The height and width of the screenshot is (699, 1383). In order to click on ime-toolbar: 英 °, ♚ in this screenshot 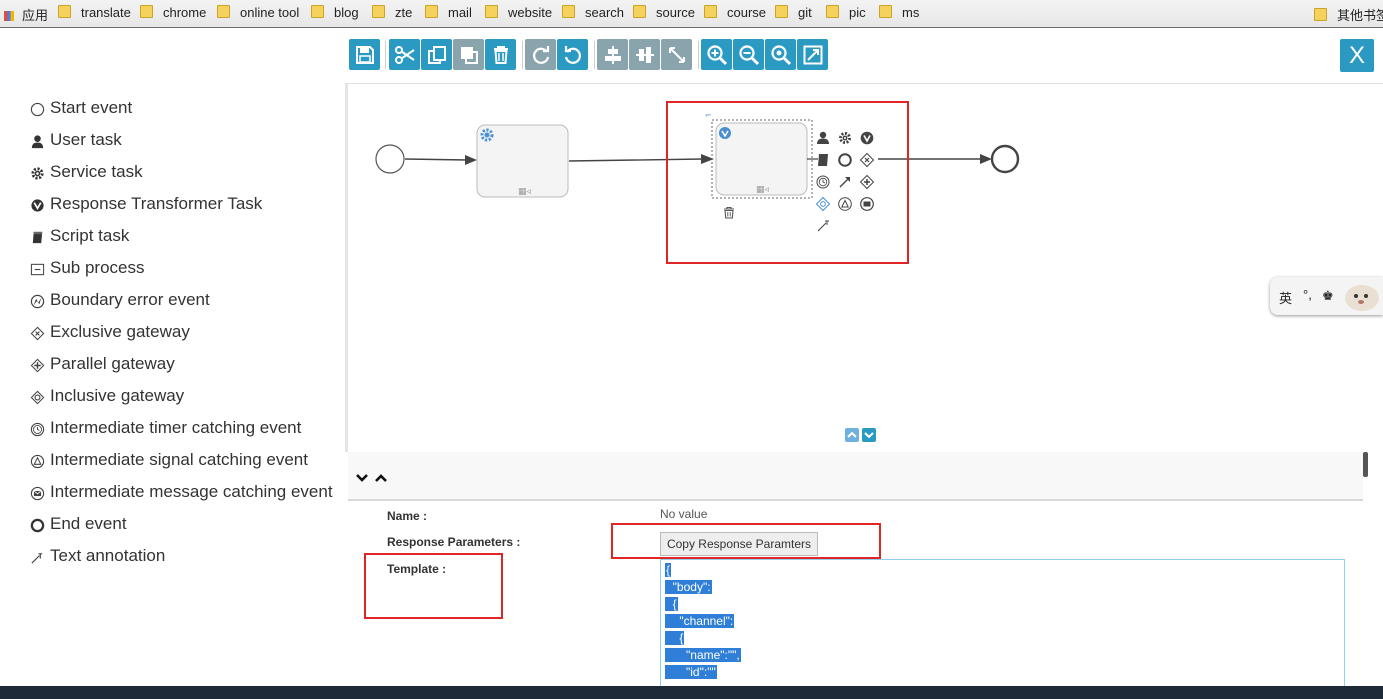, I will do `click(1326, 296)`.